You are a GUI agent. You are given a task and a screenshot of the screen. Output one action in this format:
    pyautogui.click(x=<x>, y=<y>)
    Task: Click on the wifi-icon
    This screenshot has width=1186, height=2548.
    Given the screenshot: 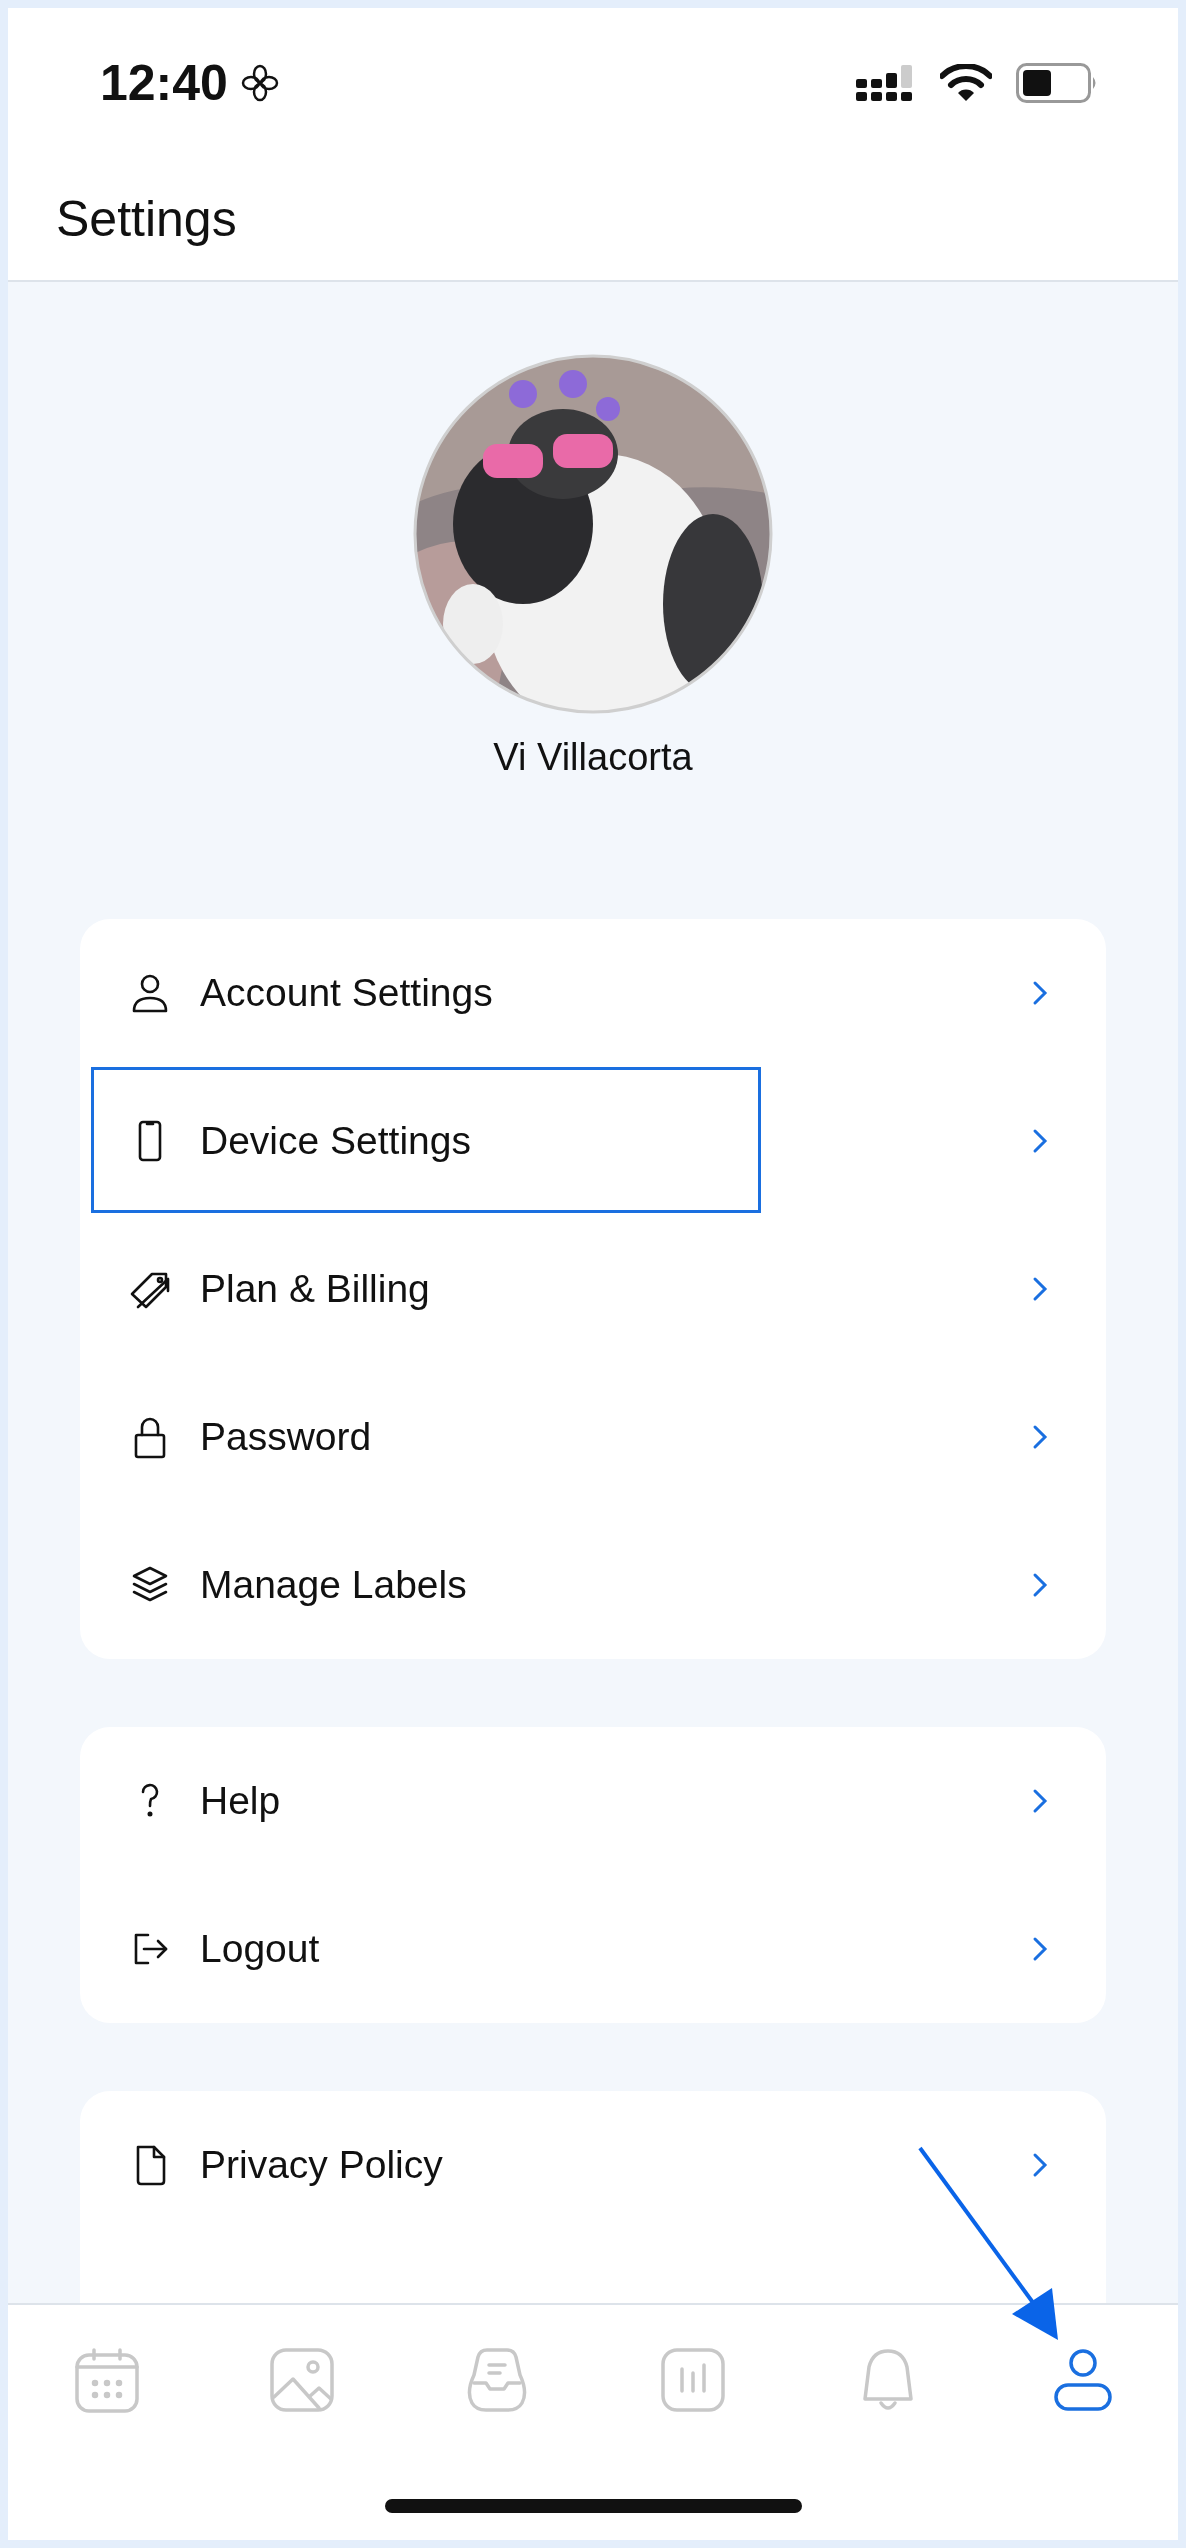 What is the action you would take?
    pyautogui.click(x=966, y=83)
    